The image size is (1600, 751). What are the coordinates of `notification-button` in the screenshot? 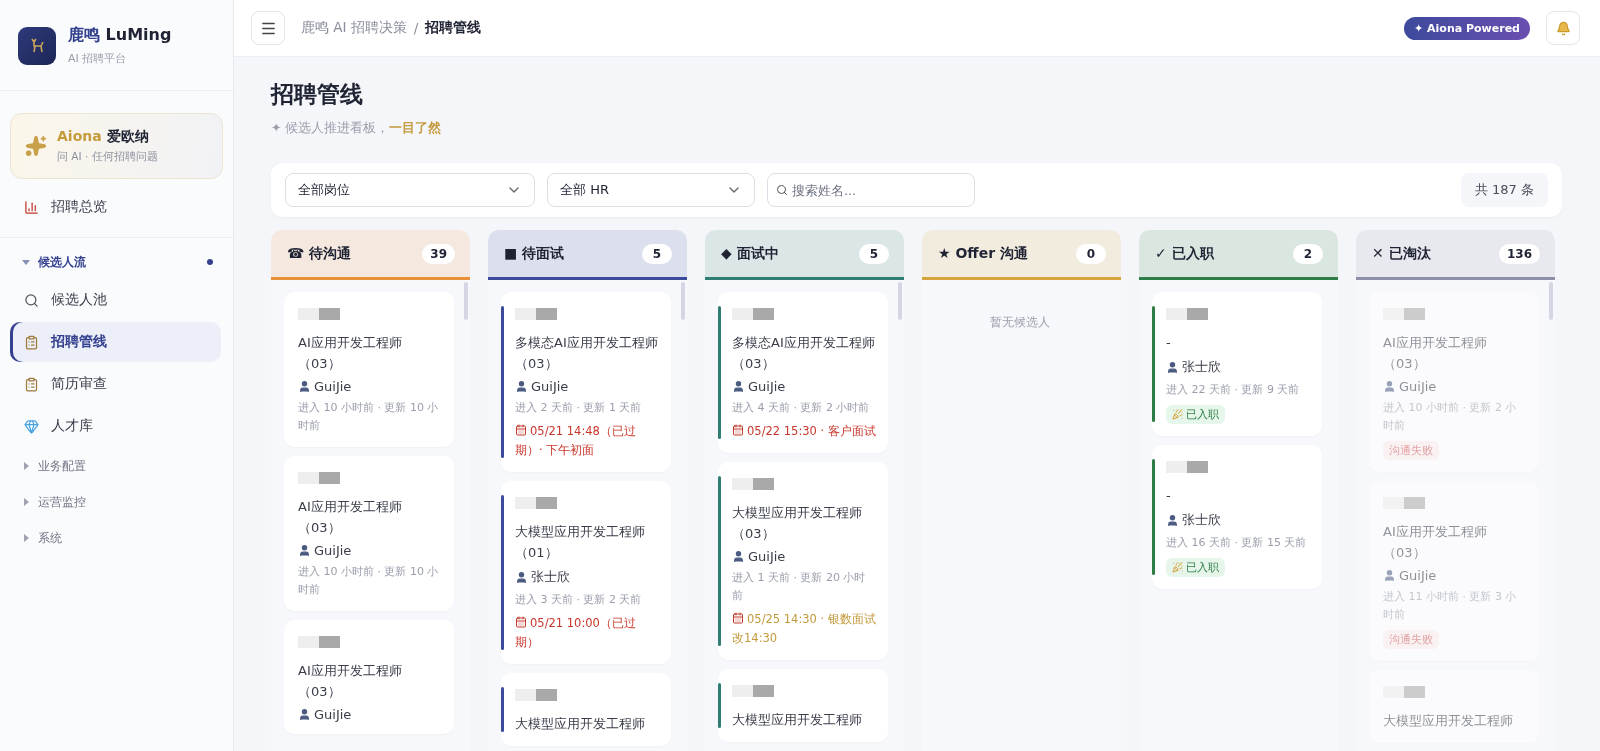 It's located at (1563, 28).